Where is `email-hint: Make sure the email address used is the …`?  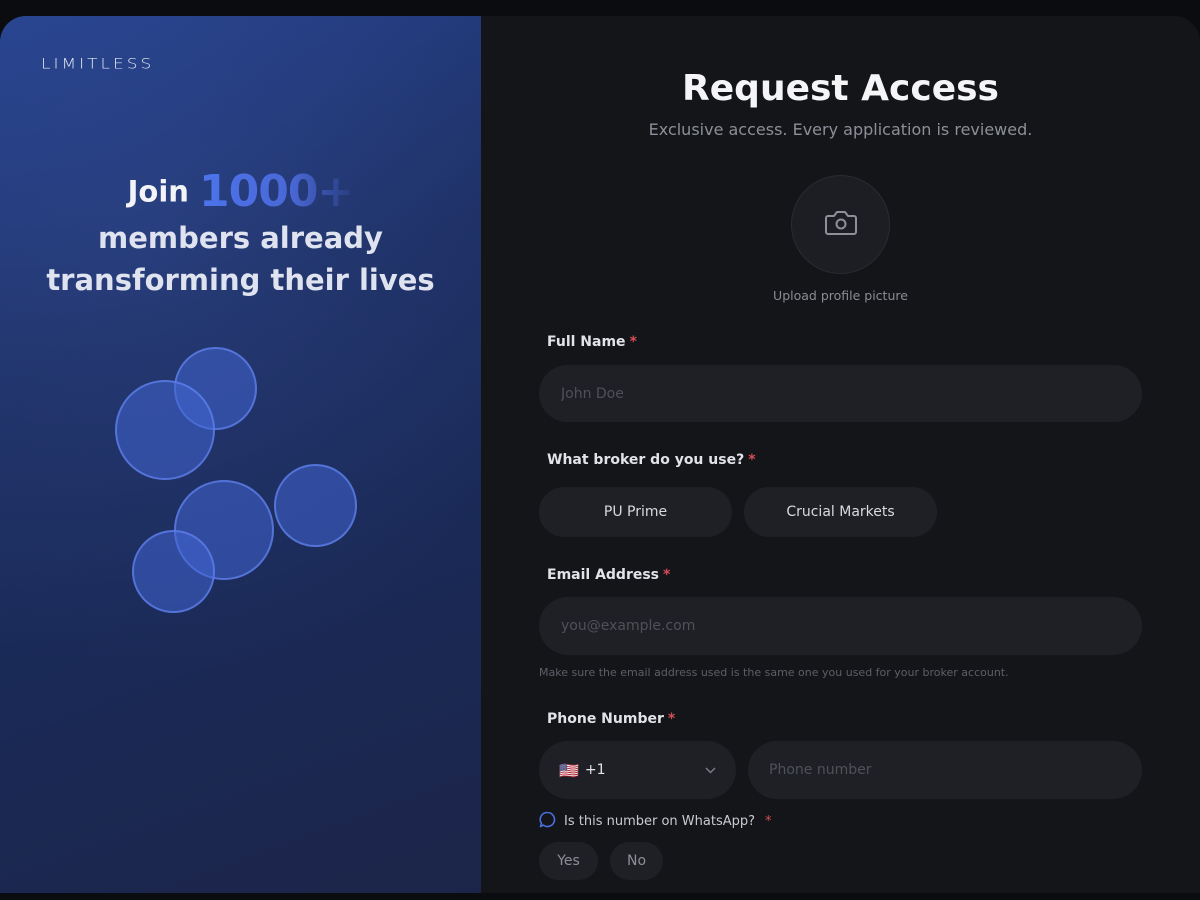 email-hint: Make sure the email address used is the … is located at coordinates (774, 672).